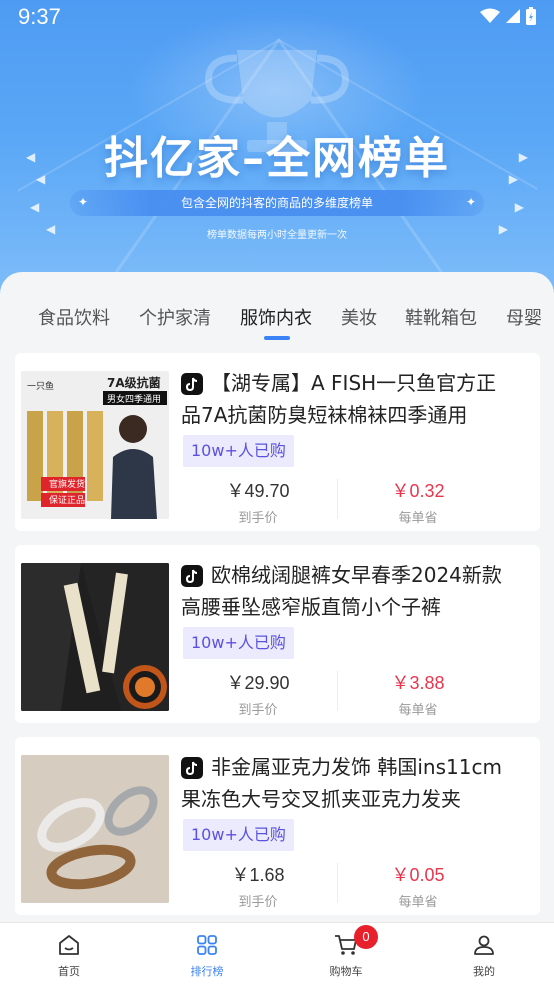 The width and height of the screenshot is (554, 984). I want to click on product-title: 【湖专属】A FISH一只鱼官方正品7A抗菌防臭短袜棉袜四季通用, so click(339, 399).